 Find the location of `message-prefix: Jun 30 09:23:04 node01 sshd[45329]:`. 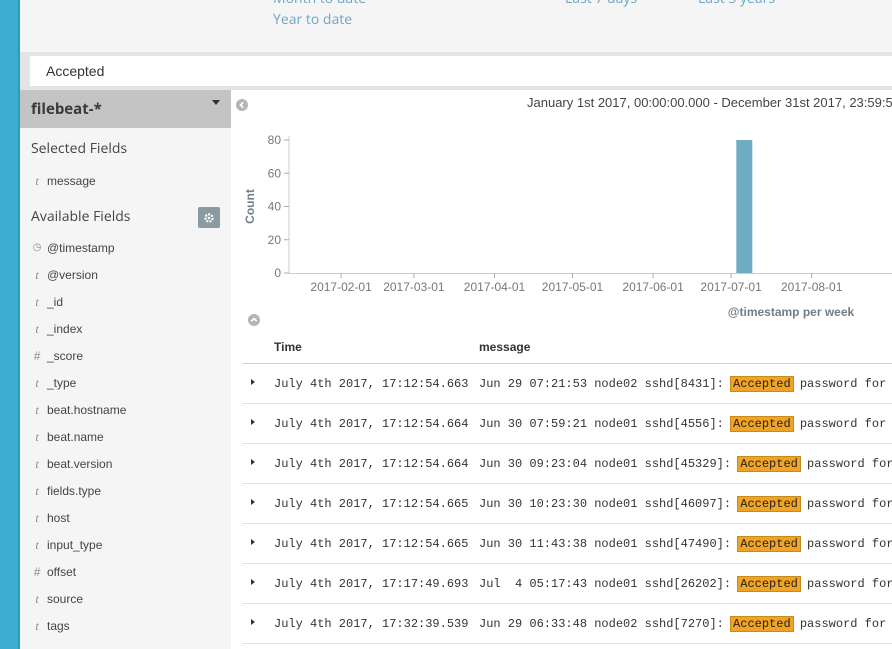

message-prefix: Jun 30 09:23:04 node01 sshd[45329]: is located at coordinates (609, 464).